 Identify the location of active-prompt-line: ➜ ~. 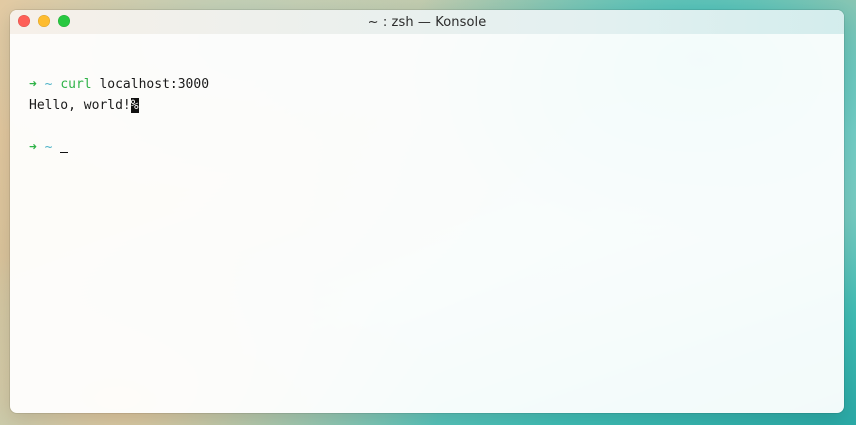
(436, 147).